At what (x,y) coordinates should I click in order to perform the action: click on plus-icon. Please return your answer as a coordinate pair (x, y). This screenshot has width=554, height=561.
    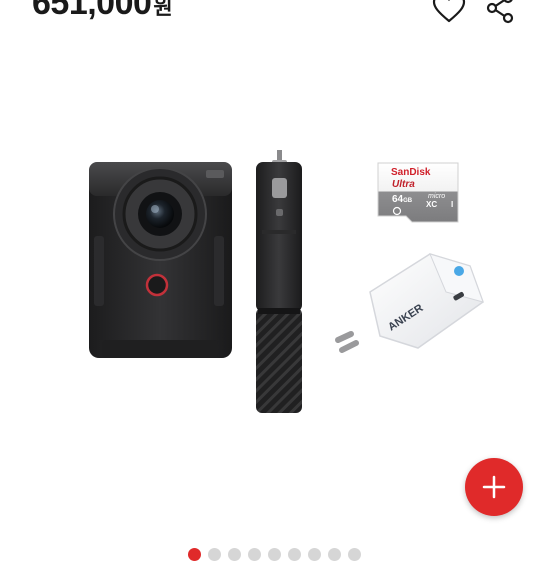
    Looking at the image, I should click on (494, 487).